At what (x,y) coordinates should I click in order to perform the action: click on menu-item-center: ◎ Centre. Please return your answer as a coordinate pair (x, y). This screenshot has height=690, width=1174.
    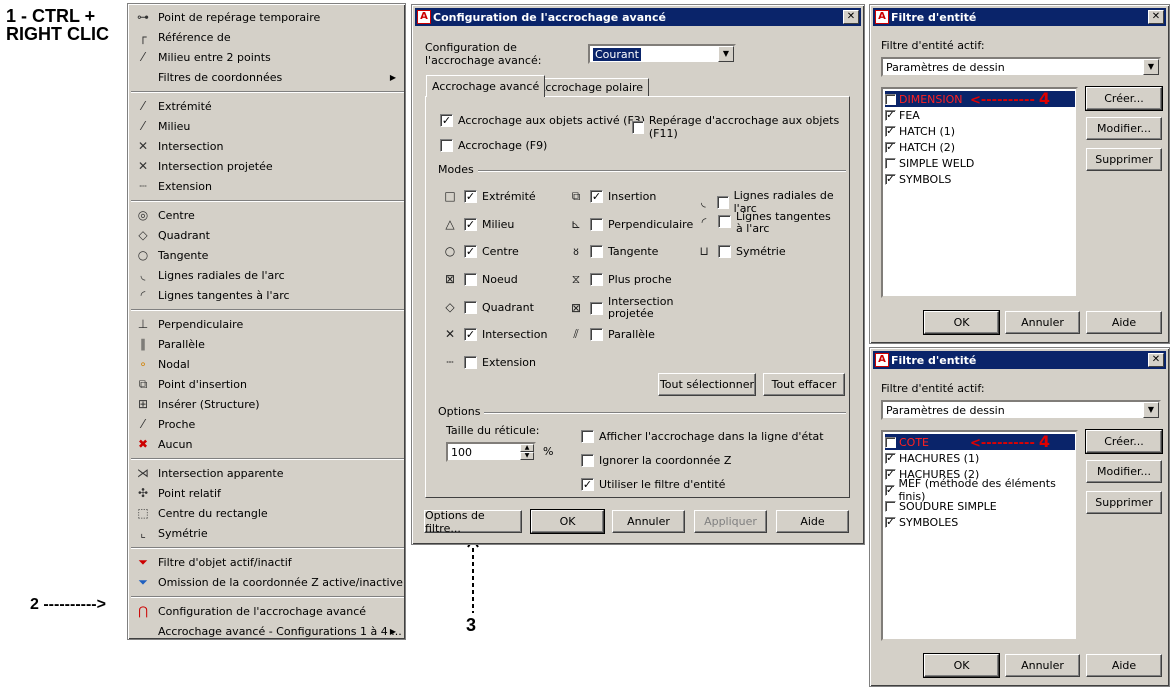
    Looking at the image, I should click on (267, 215).